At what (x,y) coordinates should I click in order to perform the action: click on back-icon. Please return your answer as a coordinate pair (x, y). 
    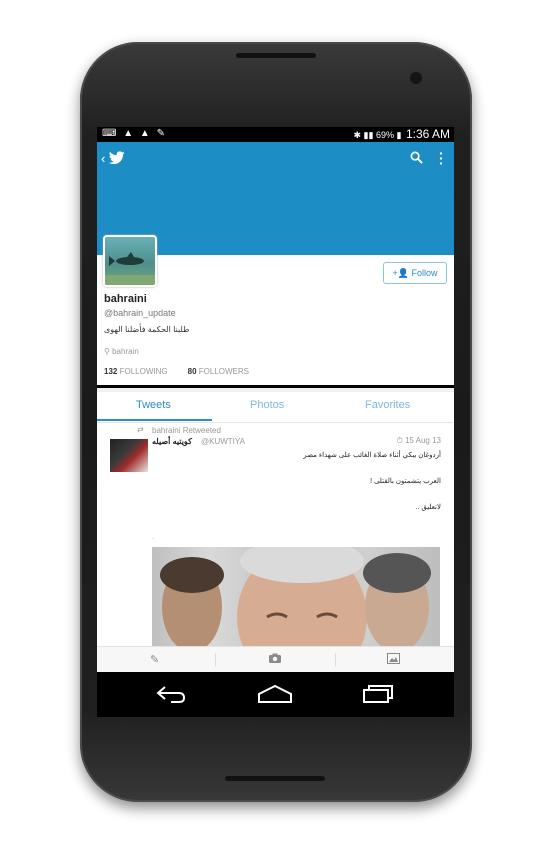
    Looking at the image, I should click on (171, 694).